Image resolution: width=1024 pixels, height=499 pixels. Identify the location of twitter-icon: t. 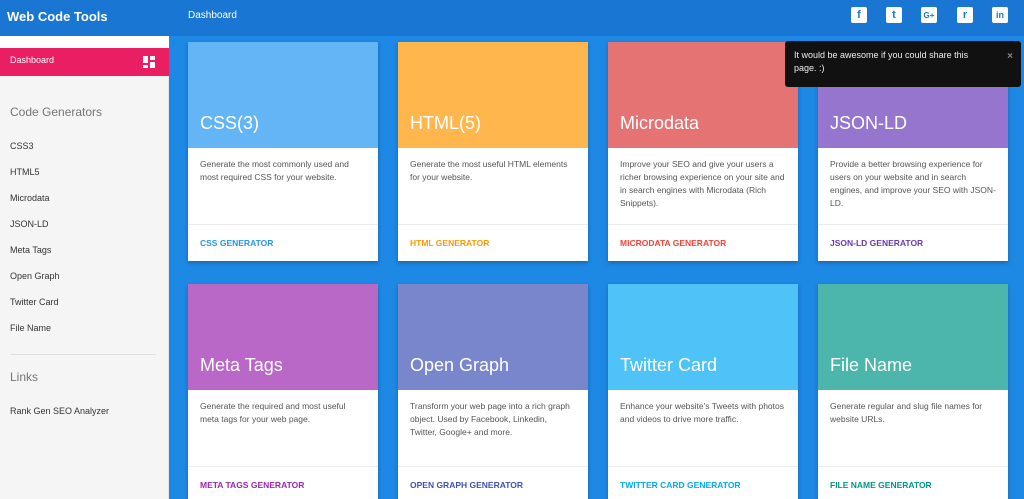
(894, 15).